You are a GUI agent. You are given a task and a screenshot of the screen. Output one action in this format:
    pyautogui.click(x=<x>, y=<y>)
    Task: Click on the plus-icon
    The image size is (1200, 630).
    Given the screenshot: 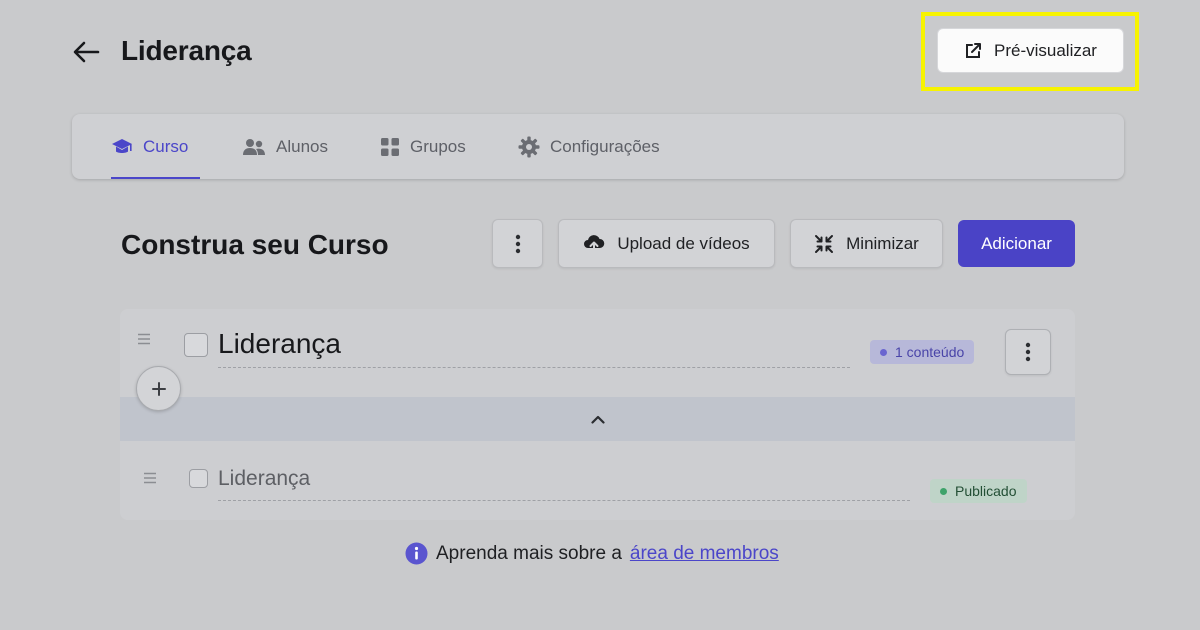 What is the action you would take?
    pyautogui.click(x=158, y=388)
    